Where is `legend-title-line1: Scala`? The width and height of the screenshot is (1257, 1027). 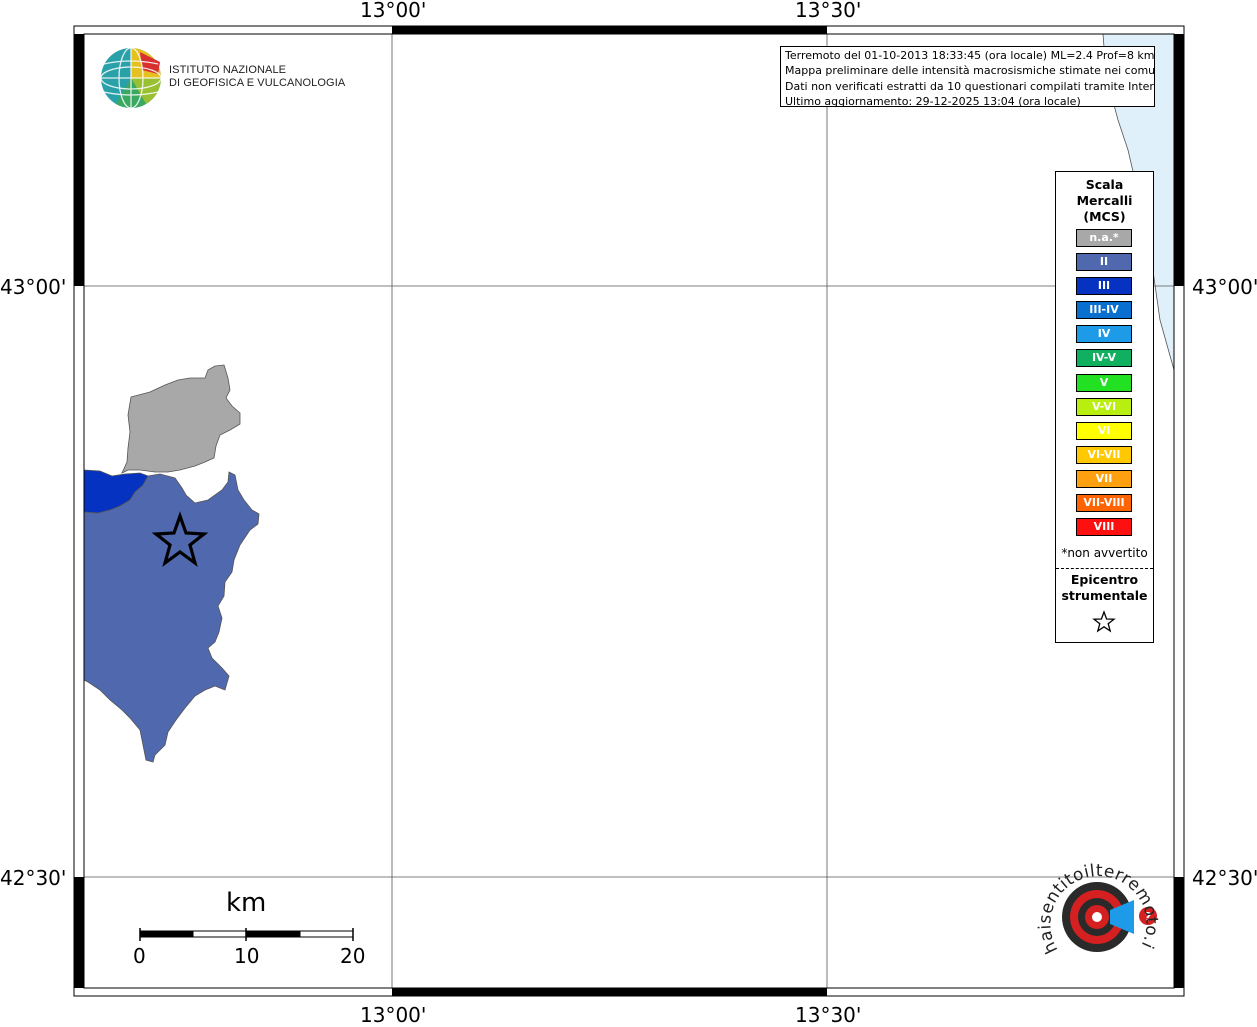 legend-title-line1: Scala is located at coordinates (1104, 184).